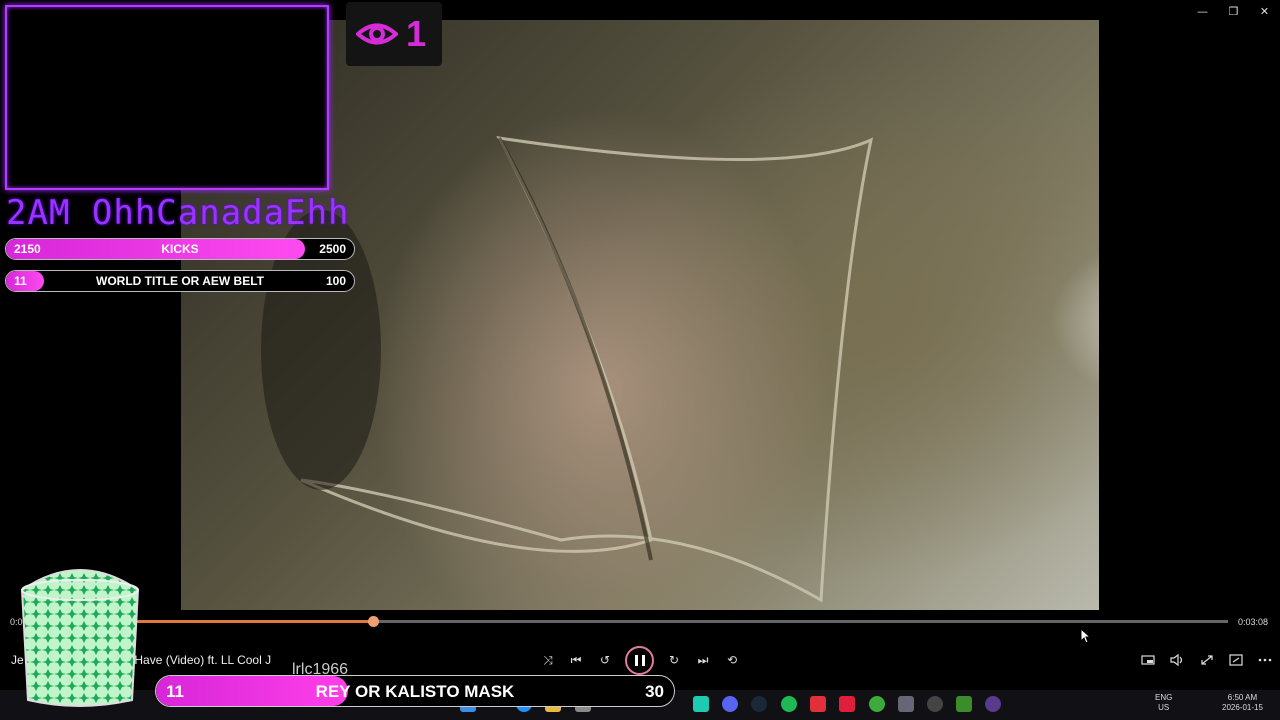 This screenshot has height=720, width=1280. Describe the element at coordinates (605, 660) in the screenshot. I see `rewind-icon: ↺` at that location.